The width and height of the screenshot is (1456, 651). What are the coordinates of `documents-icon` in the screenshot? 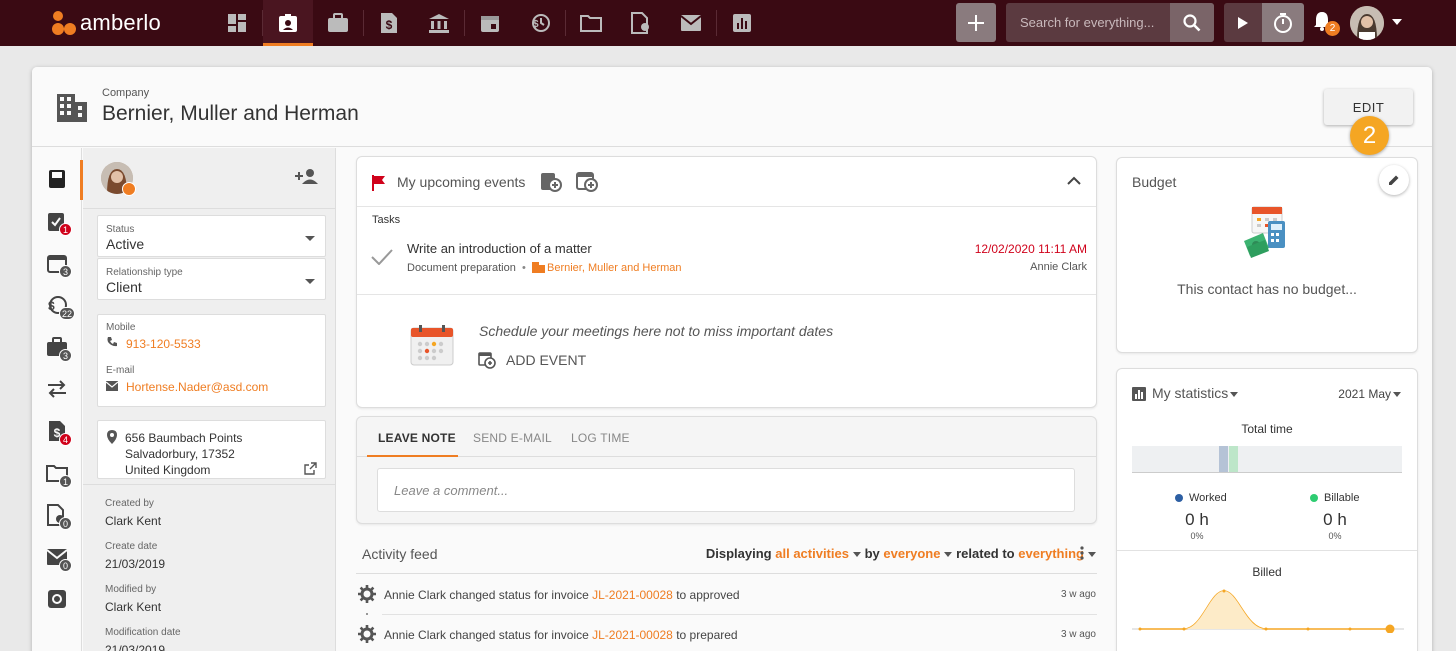 It's located at (640, 23).